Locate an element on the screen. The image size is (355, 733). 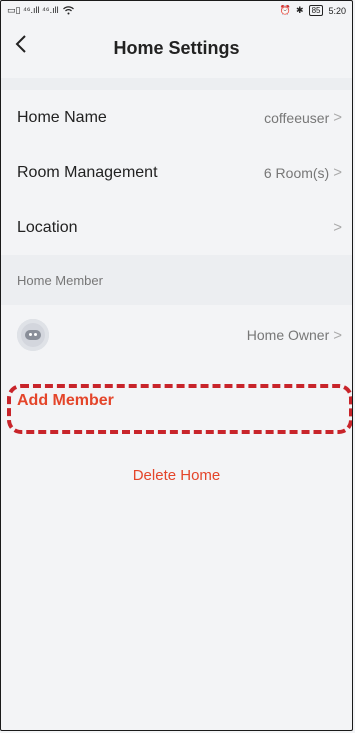
avatar-eye-right is located at coordinates (35, 334).